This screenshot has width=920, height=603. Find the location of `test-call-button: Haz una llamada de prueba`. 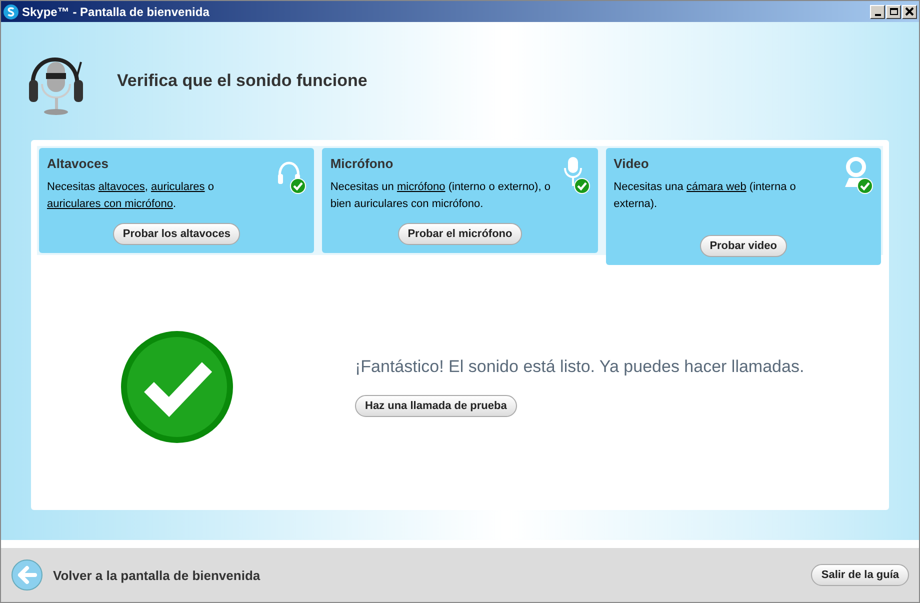

test-call-button: Haz una llamada de prueba is located at coordinates (436, 405).